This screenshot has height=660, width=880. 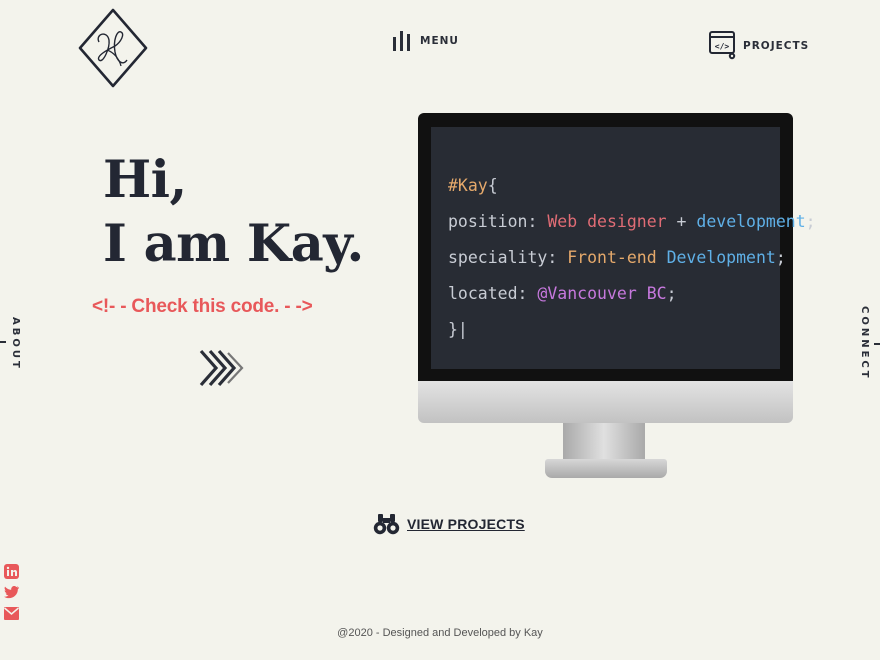 I want to click on projects-label: PROJECTS, so click(x=776, y=46).